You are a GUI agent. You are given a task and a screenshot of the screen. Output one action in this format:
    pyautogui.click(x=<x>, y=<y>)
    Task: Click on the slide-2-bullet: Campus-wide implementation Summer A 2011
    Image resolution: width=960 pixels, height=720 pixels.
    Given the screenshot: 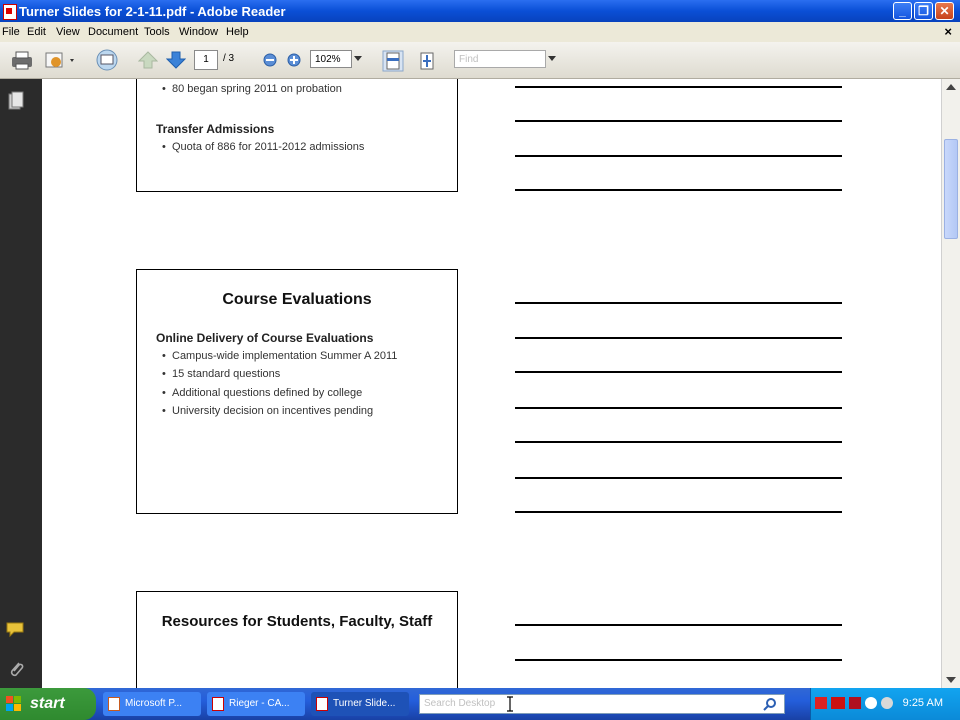 What is the action you would take?
    pyautogui.click(x=279, y=356)
    